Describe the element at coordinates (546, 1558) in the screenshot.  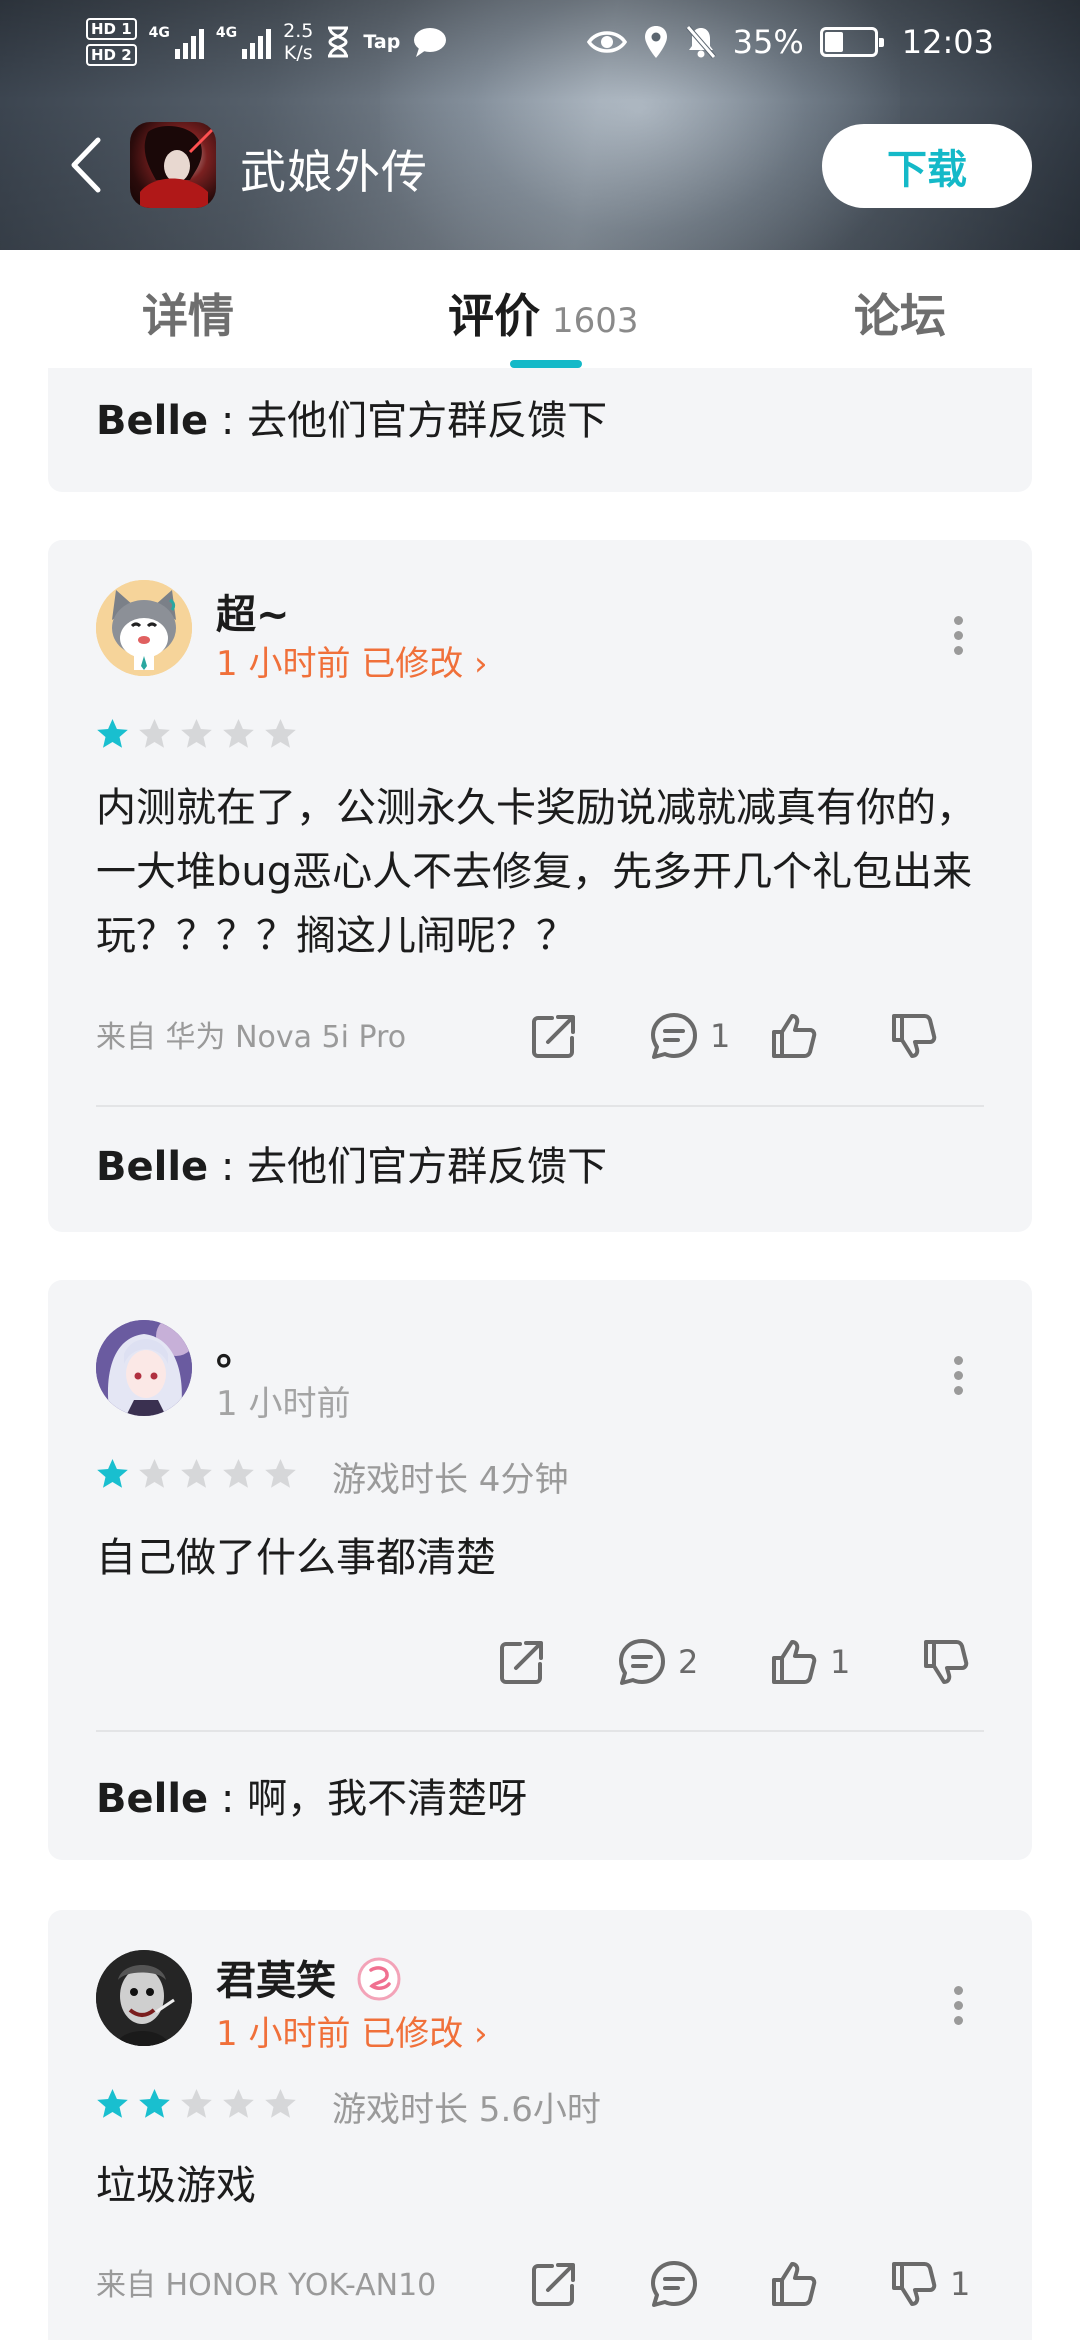
I see `review-text: 自己做了什么事都清楚` at that location.